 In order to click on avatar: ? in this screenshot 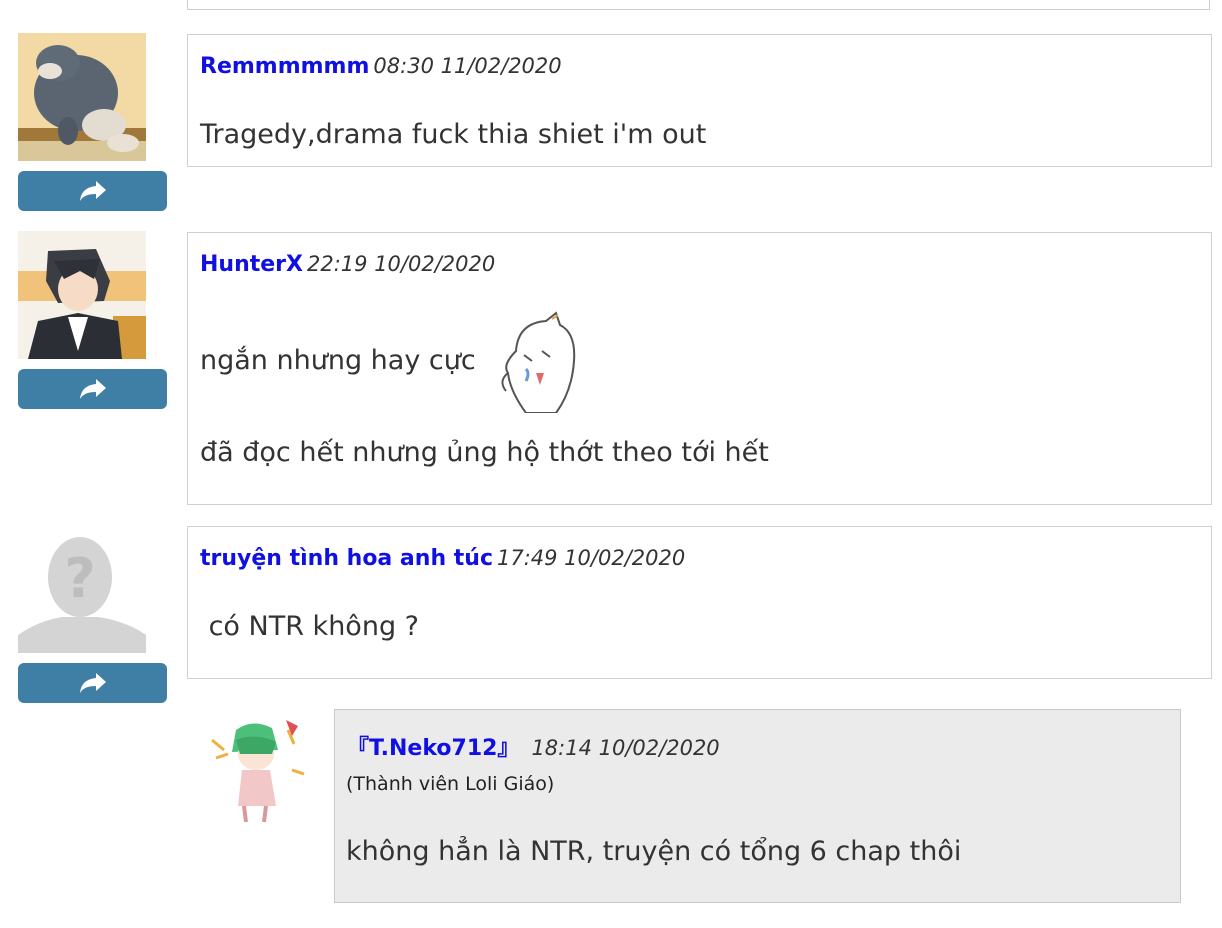, I will do `click(82, 589)`.